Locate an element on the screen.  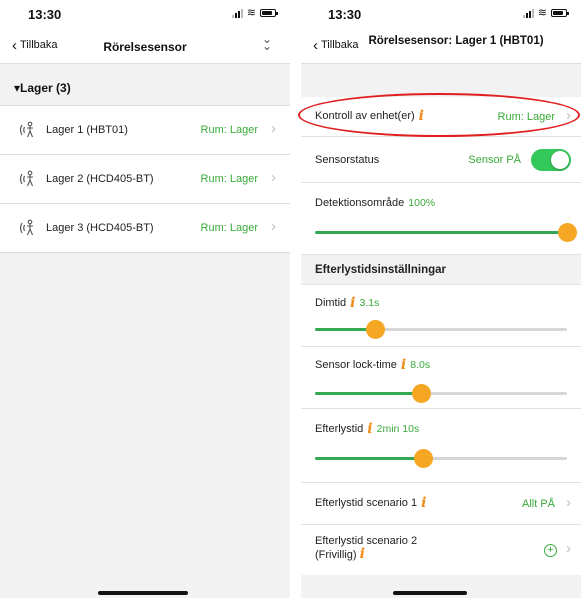
dimtid-text: Dimtid is located at coordinates (331, 303).